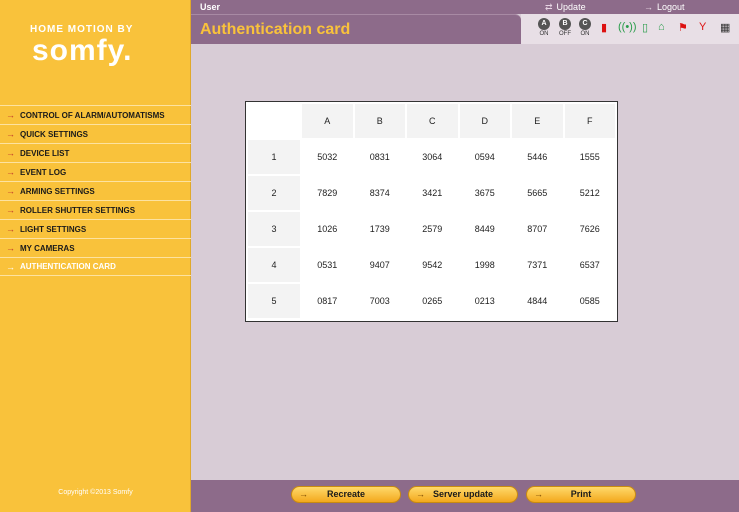 Image resolution: width=739 pixels, height=512 pixels. I want to click on sidebar-item-light-settings: → LIGHT SETTINGS, so click(95, 228).